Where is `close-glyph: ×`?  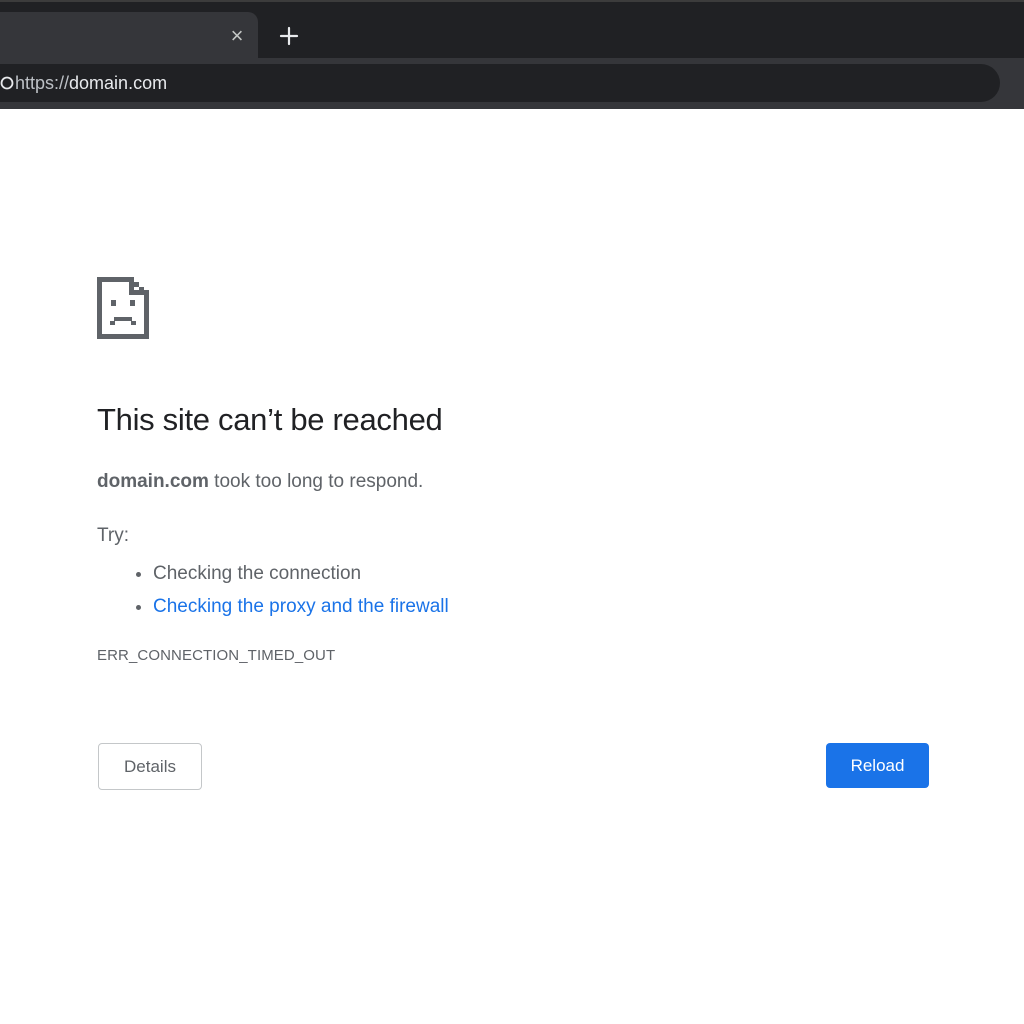
close-glyph: × is located at coordinates (237, 35).